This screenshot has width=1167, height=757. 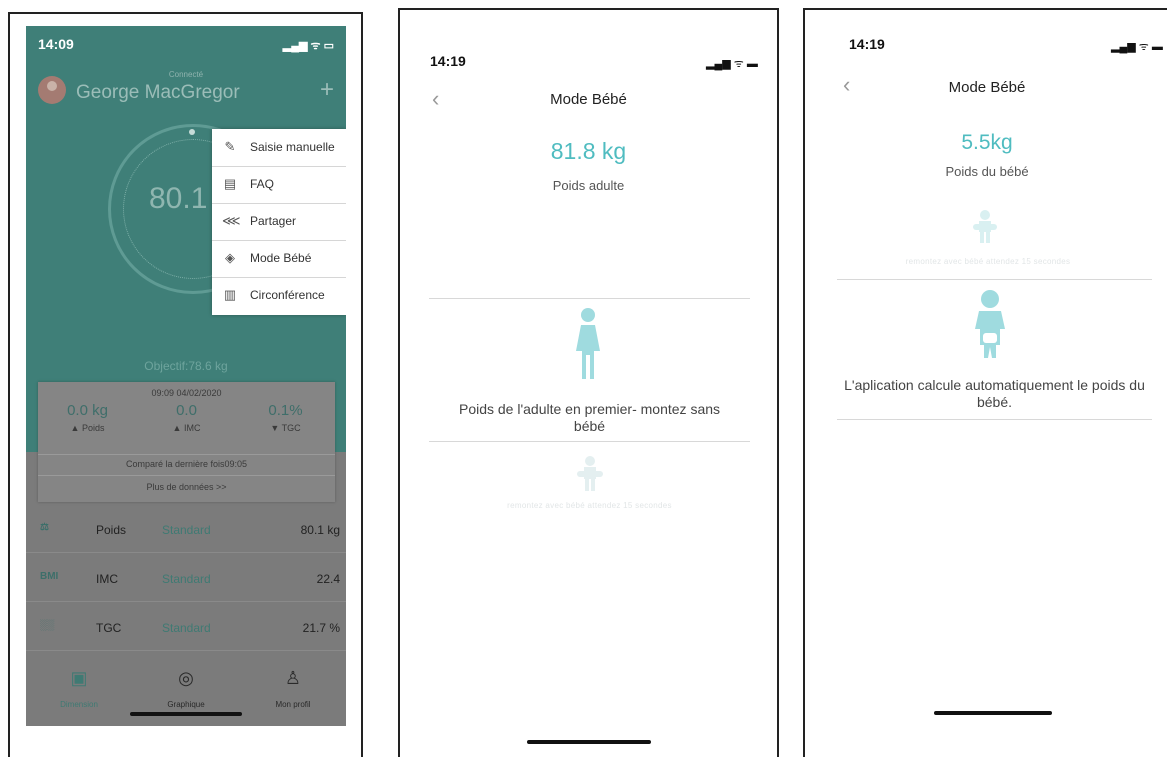 I want to click on status-time: 14:09, so click(x=56, y=44).